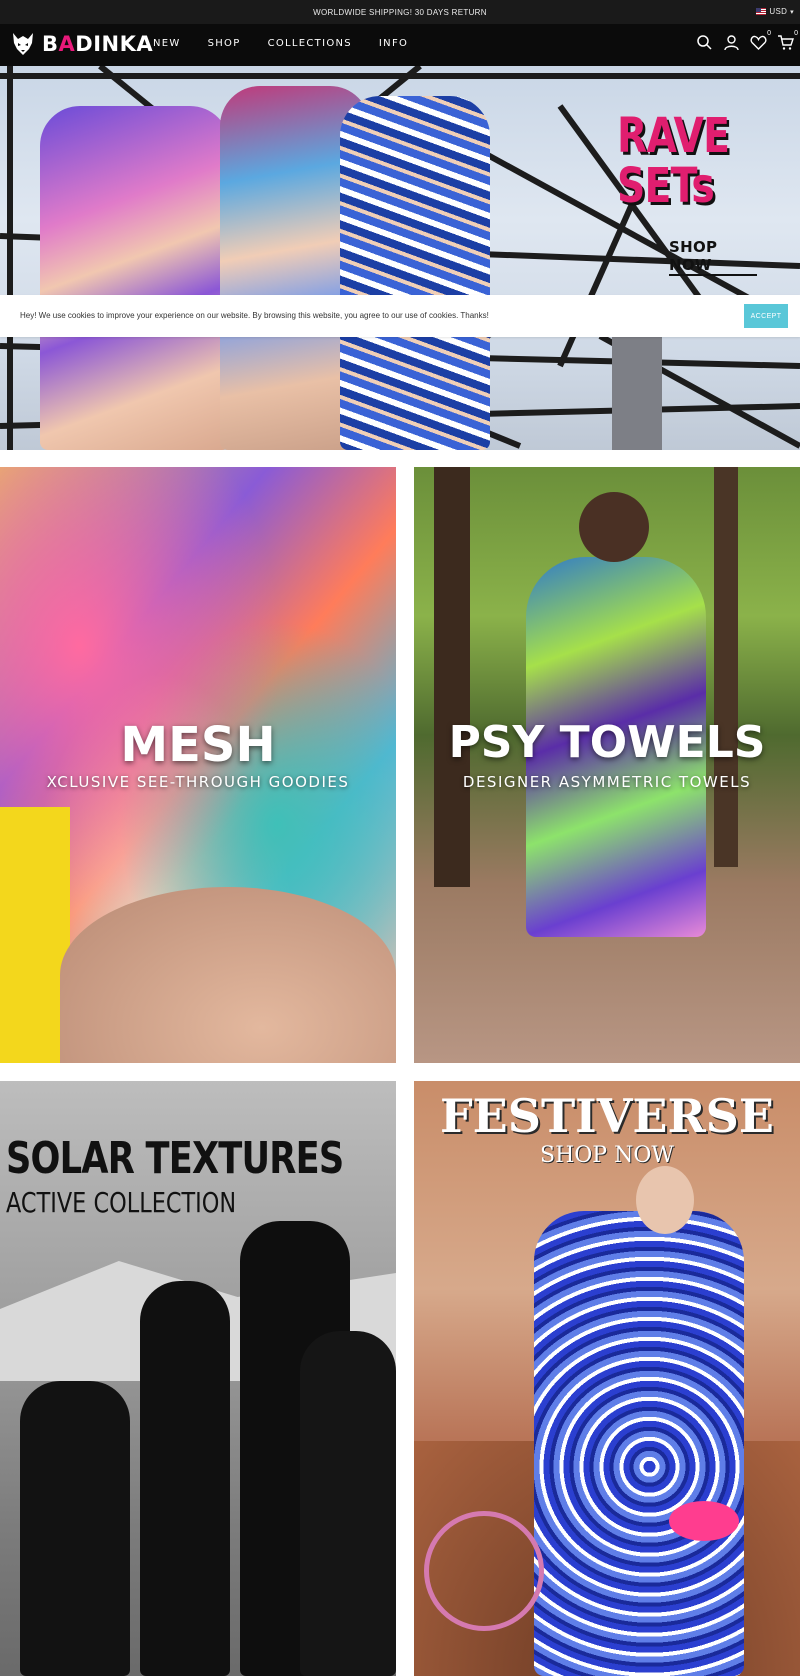 This screenshot has width=800, height=1676. Describe the element at coordinates (796, 33) in the screenshot. I see `cart-count: 0` at that location.